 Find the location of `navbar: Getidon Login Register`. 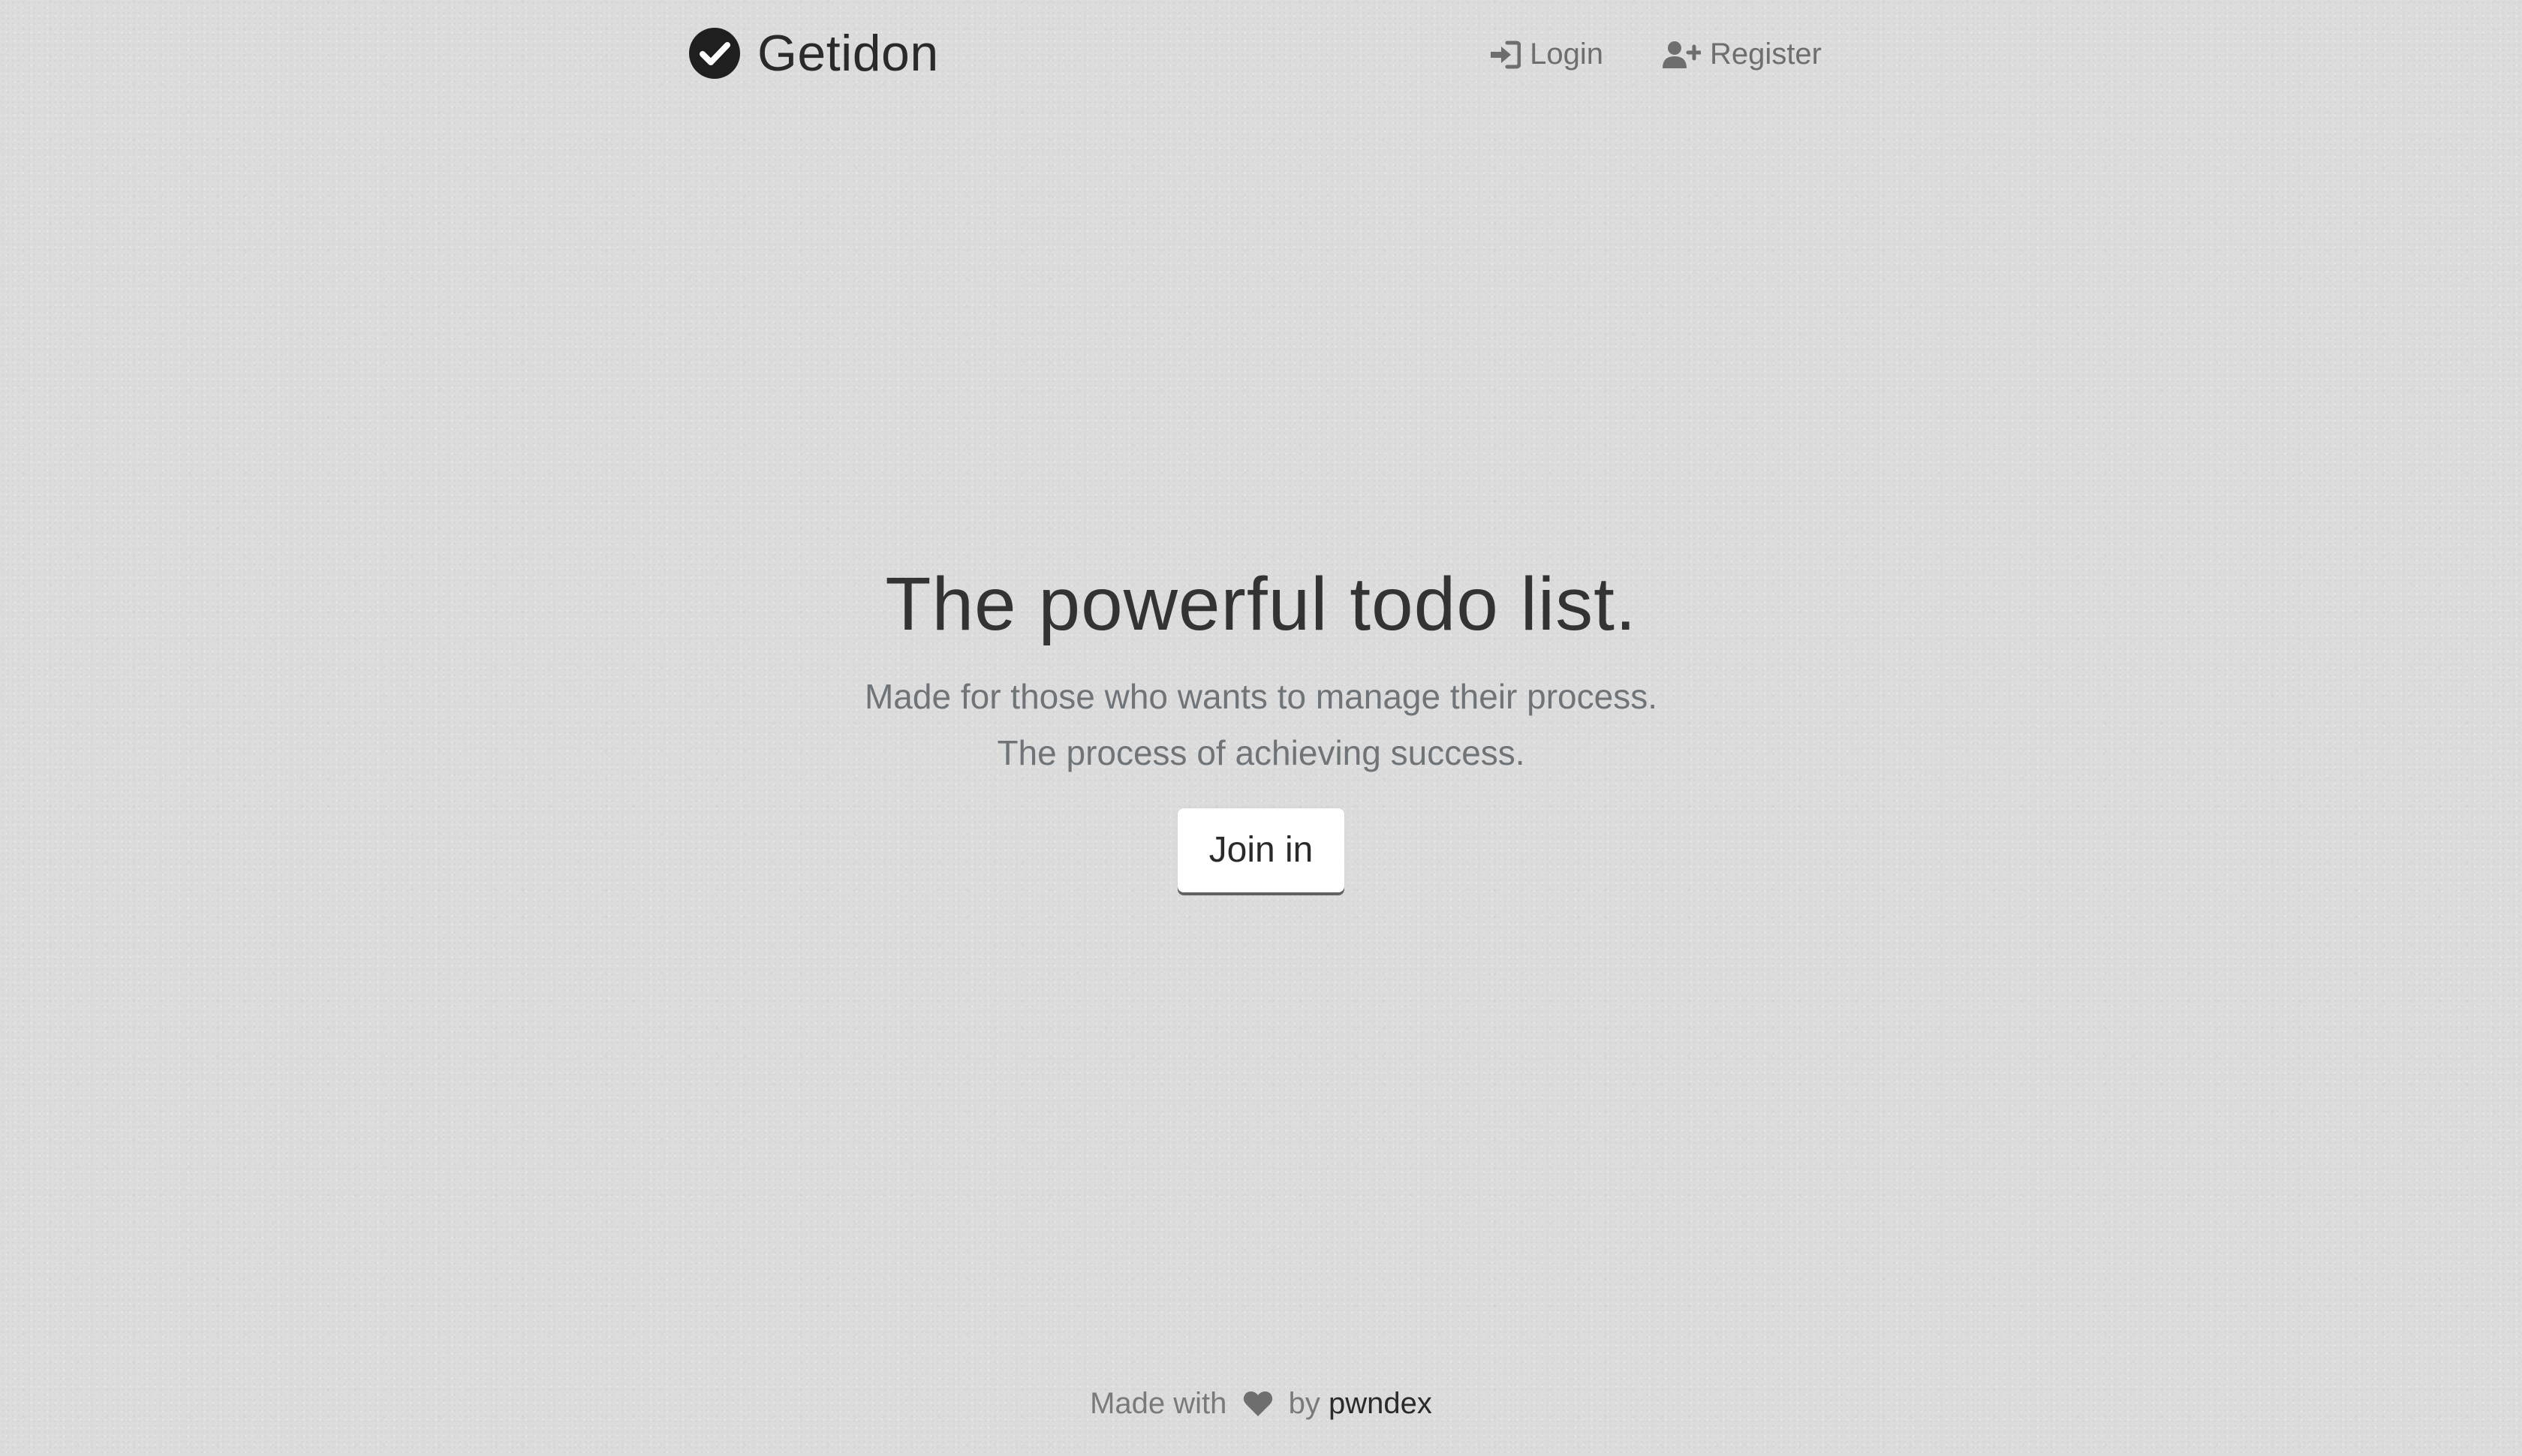

navbar: Getidon Login Register is located at coordinates (1255, 55).